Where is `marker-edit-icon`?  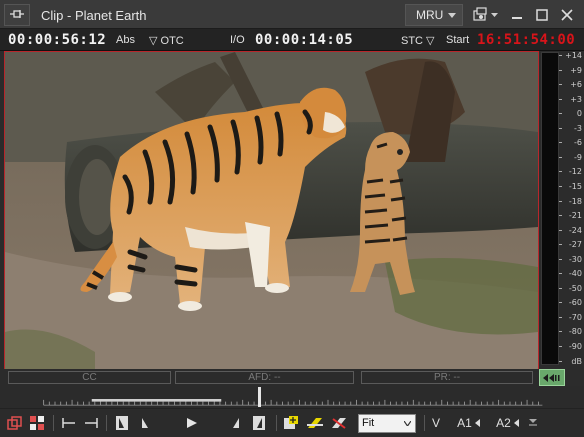
marker-edit-icon is located at coordinates (315, 423).